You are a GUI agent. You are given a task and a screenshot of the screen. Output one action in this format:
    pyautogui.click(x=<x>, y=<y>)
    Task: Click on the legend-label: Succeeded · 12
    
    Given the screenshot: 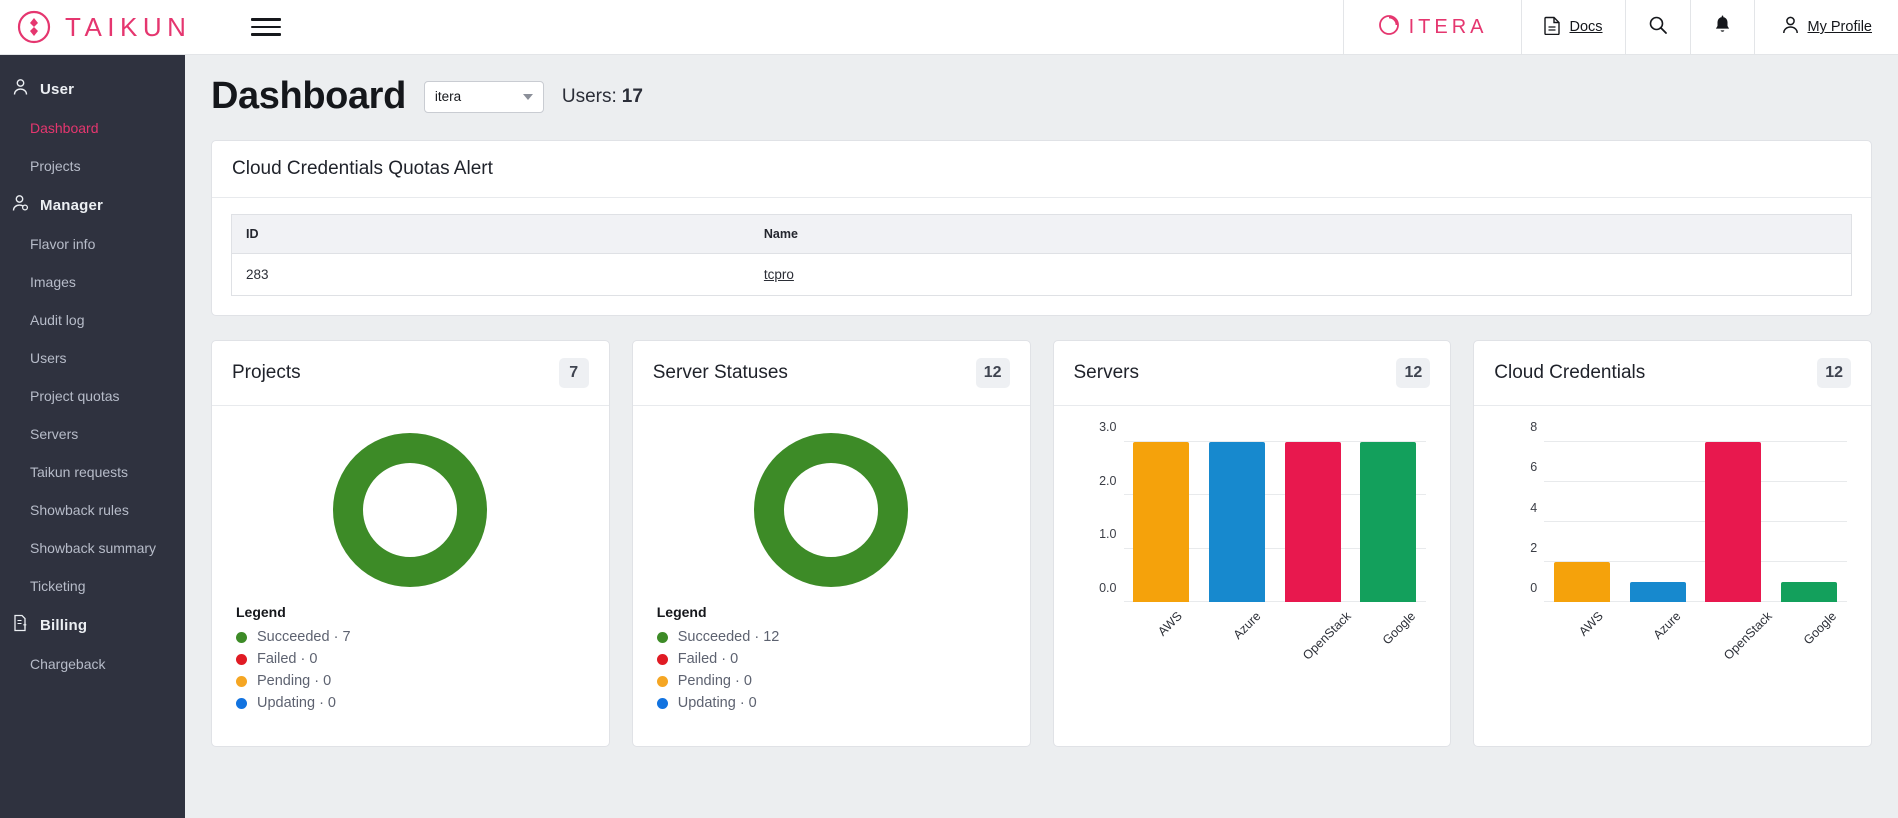 What is the action you would take?
    pyautogui.click(x=728, y=637)
    